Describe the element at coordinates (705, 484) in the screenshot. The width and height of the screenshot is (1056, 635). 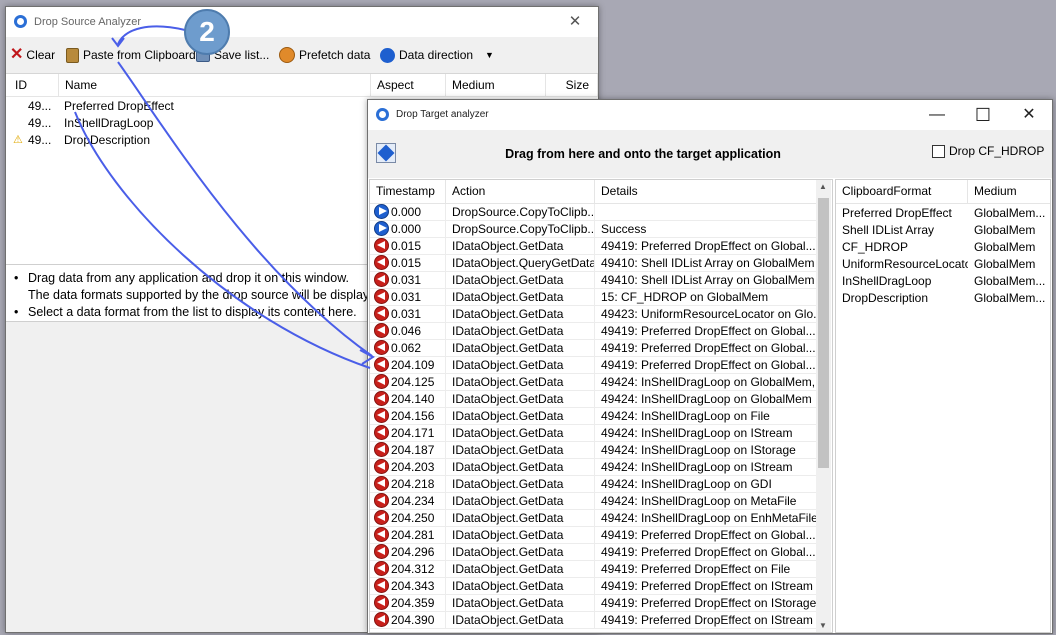
I see `log-details: 49424: InShellDragLoop on GDI` at that location.